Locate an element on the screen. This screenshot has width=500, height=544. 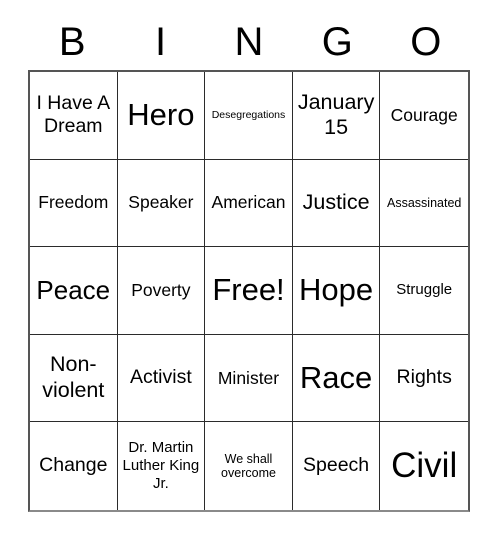
bingo-cell: Non-violent is located at coordinates (74, 378).